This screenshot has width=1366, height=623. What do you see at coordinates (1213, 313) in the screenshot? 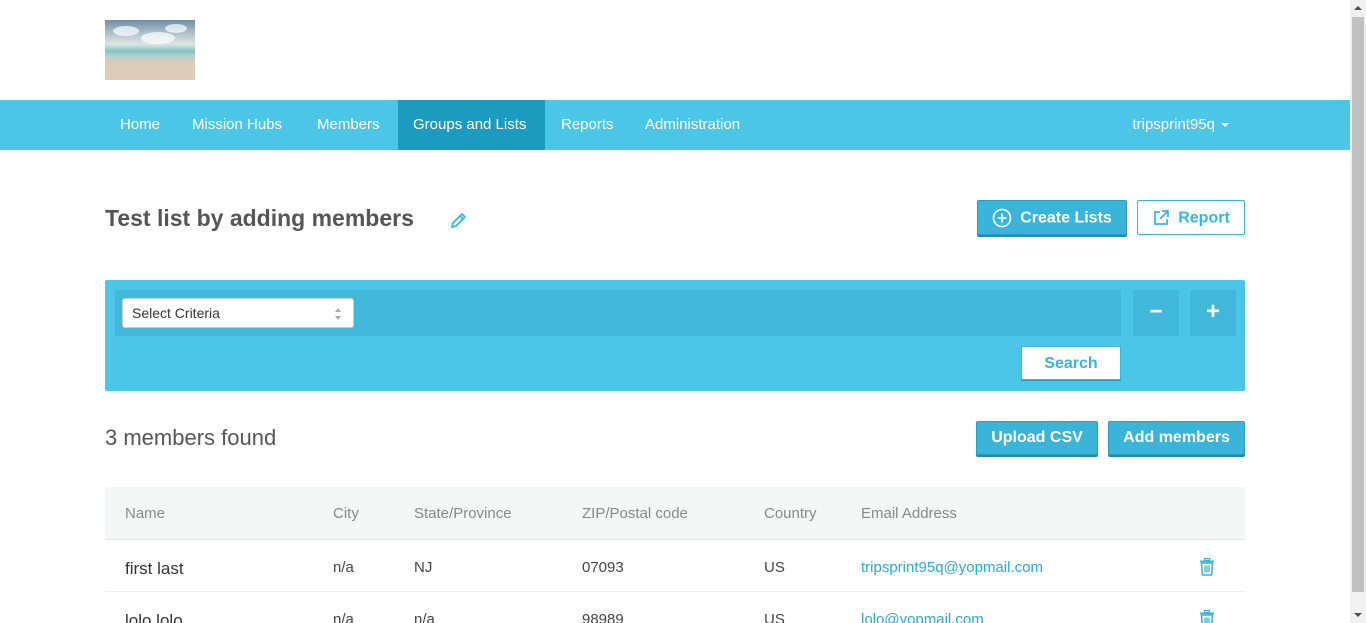
I see `add-criteria-button: +` at bounding box center [1213, 313].